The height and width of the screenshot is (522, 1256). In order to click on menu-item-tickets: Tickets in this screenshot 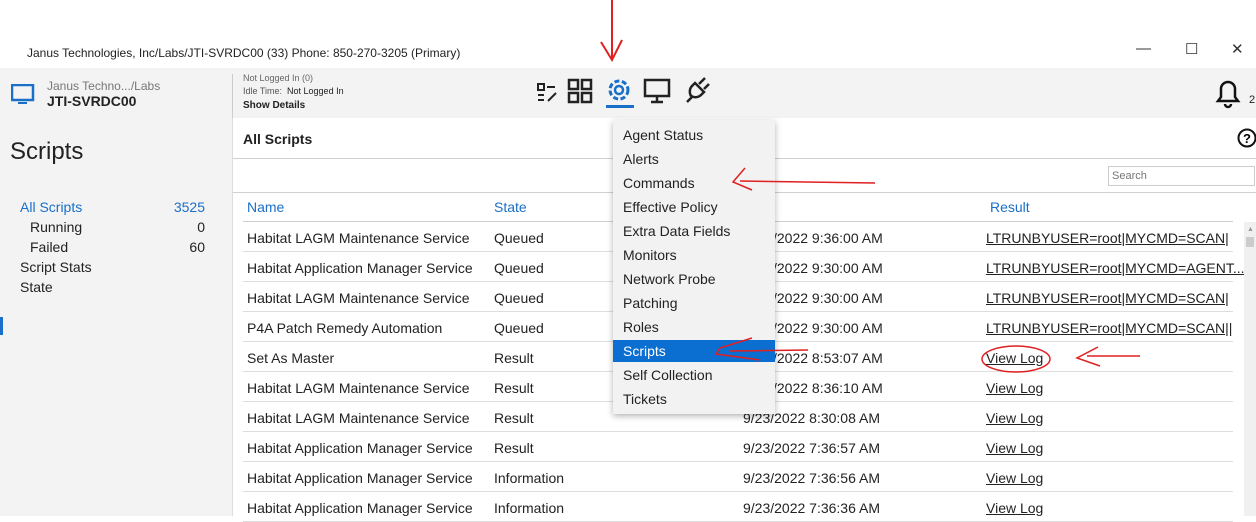, I will do `click(694, 399)`.